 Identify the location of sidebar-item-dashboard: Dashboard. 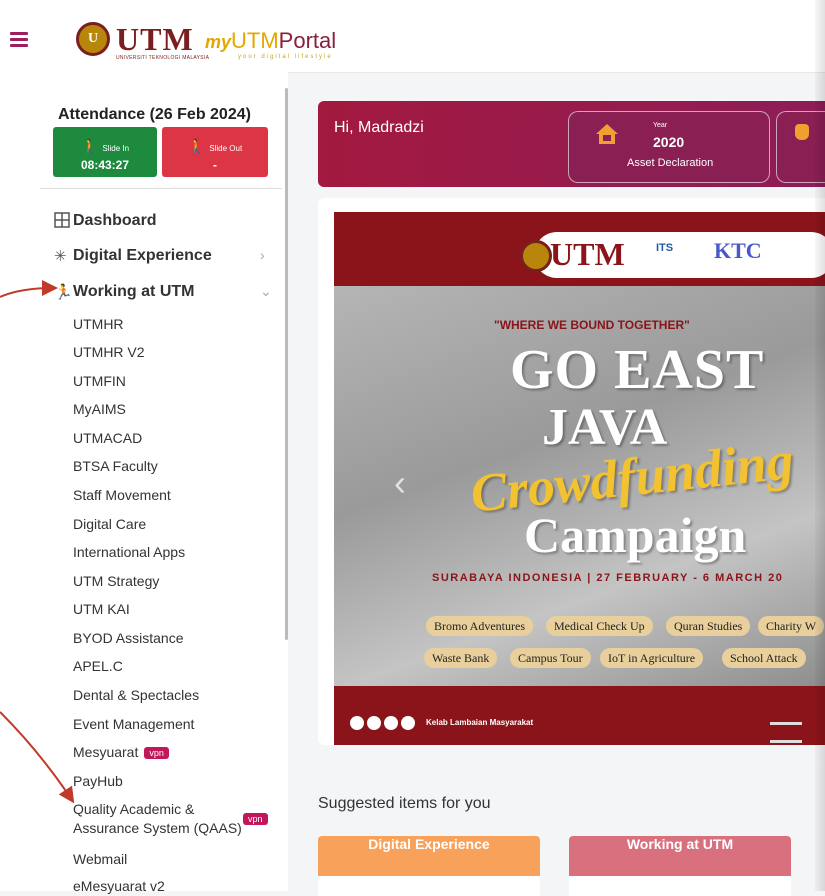
(115, 221).